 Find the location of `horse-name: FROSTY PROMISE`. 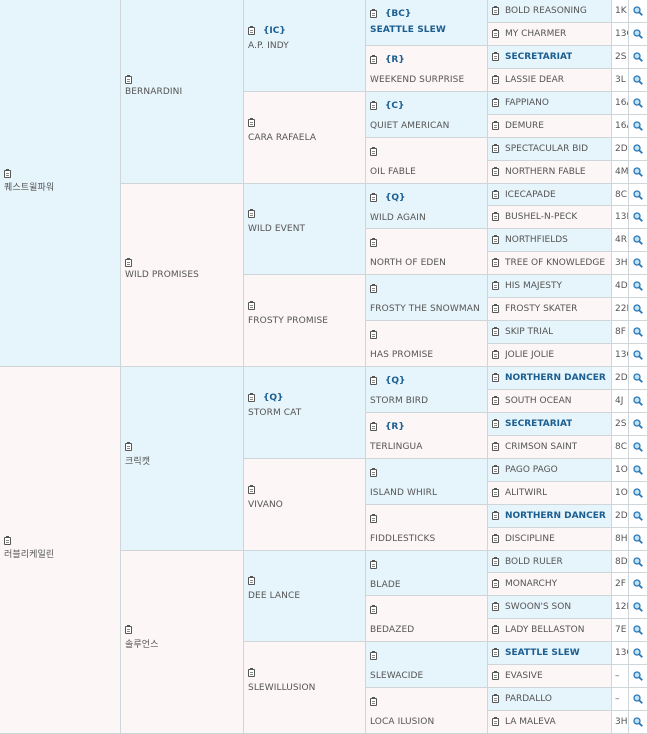

horse-name: FROSTY PROMISE is located at coordinates (288, 321).